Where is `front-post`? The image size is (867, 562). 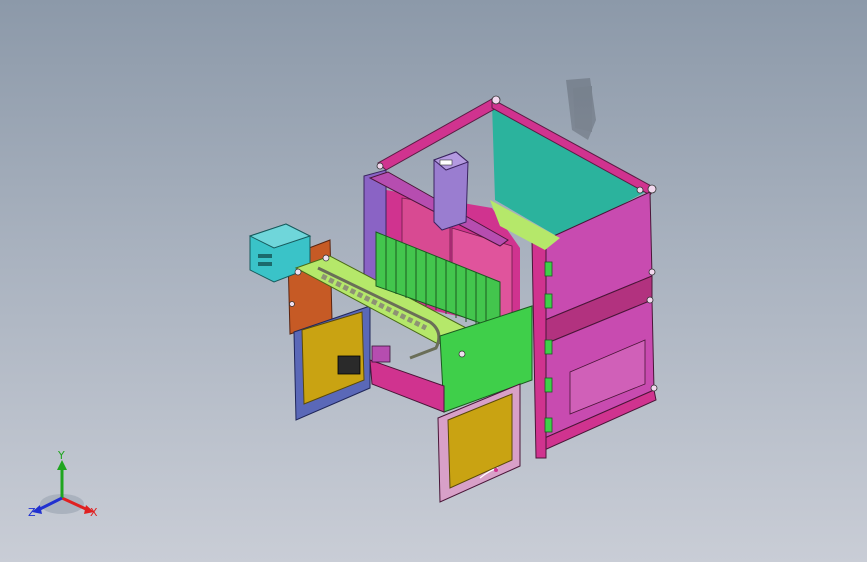 front-post is located at coordinates (539, 349).